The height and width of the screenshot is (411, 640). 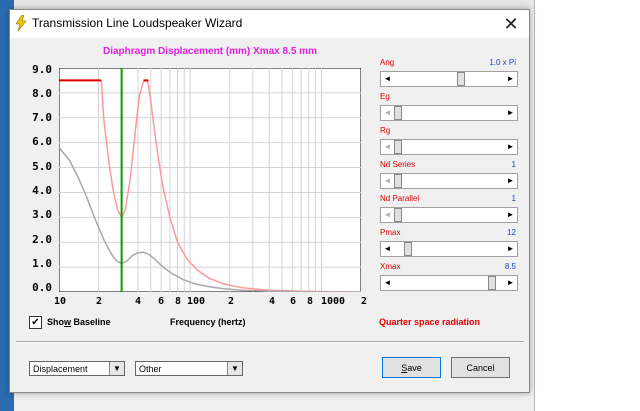 What do you see at coordinates (480, 367) in the screenshot?
I see `cancel-button: Cancel` at bounding box center [480, 367].